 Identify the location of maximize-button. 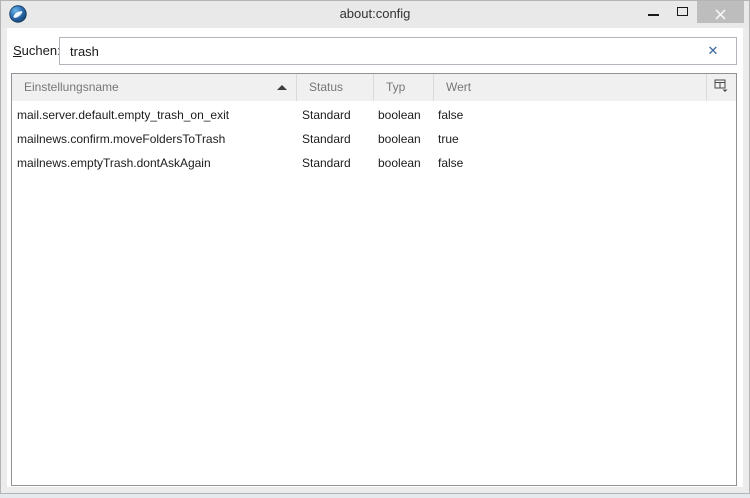
(682, 12).